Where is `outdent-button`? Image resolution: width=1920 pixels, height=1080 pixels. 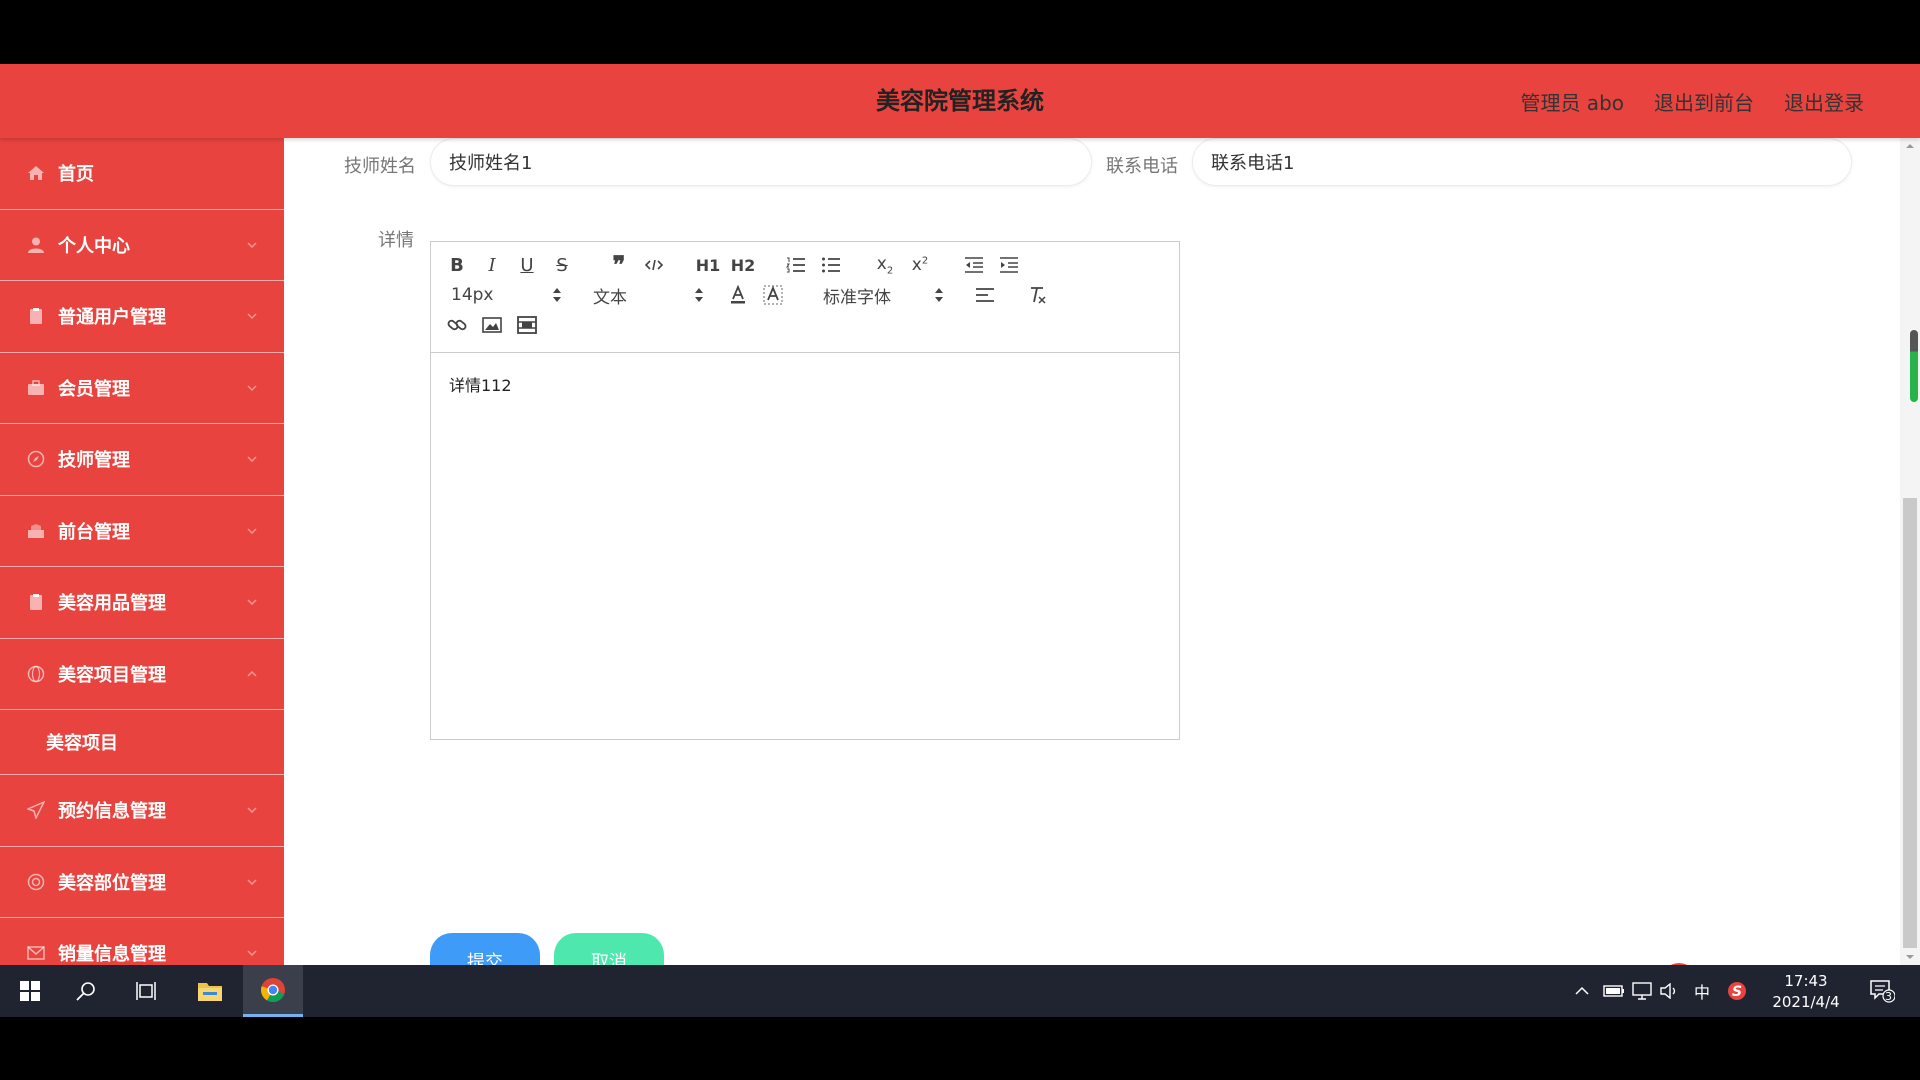
outdent-button is located at coordinates (974, 265).